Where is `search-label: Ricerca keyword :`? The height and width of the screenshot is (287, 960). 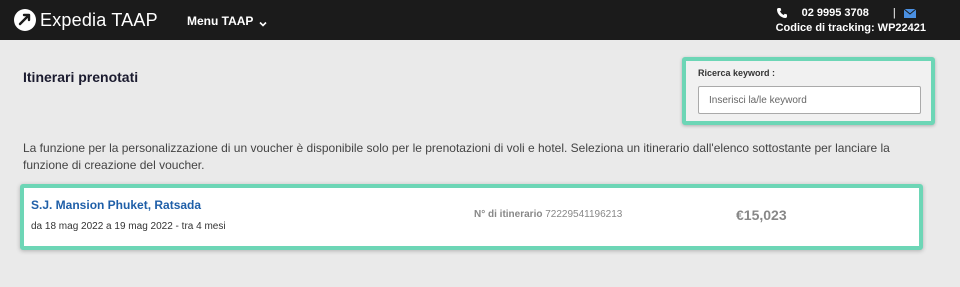
search-label: Ricerca keyword : is located at coordinates (737, 73).